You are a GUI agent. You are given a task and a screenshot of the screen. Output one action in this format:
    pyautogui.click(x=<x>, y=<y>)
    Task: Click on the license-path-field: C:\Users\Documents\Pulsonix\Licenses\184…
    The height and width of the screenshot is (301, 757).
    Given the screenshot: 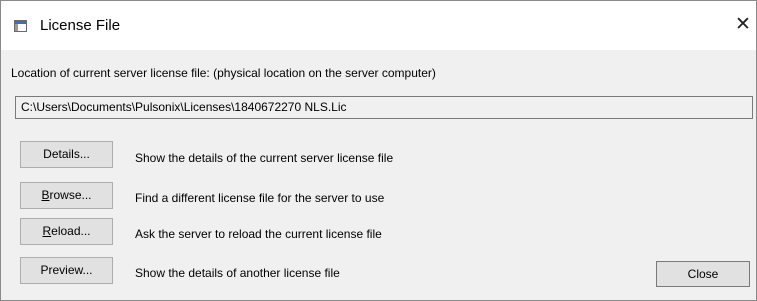 What is the action you would take?
    pyautogui.click(x=384, y=107)
    